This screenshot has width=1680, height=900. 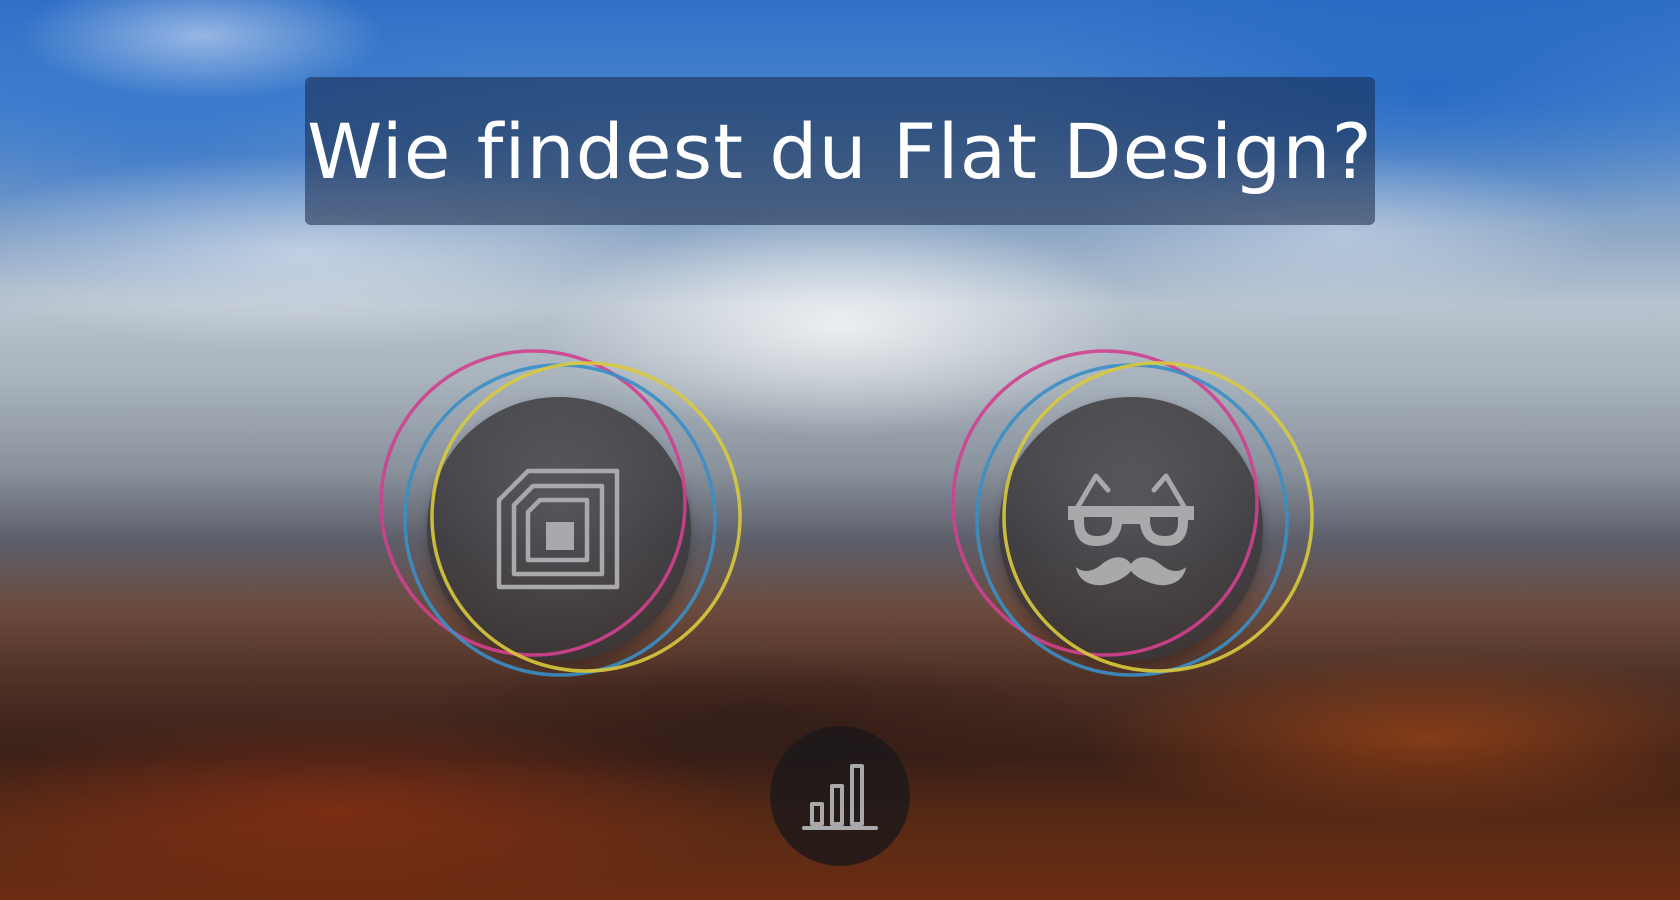 I want to click on question-banner: Wie findest du Flat Design?, so click(x=840, y=151).